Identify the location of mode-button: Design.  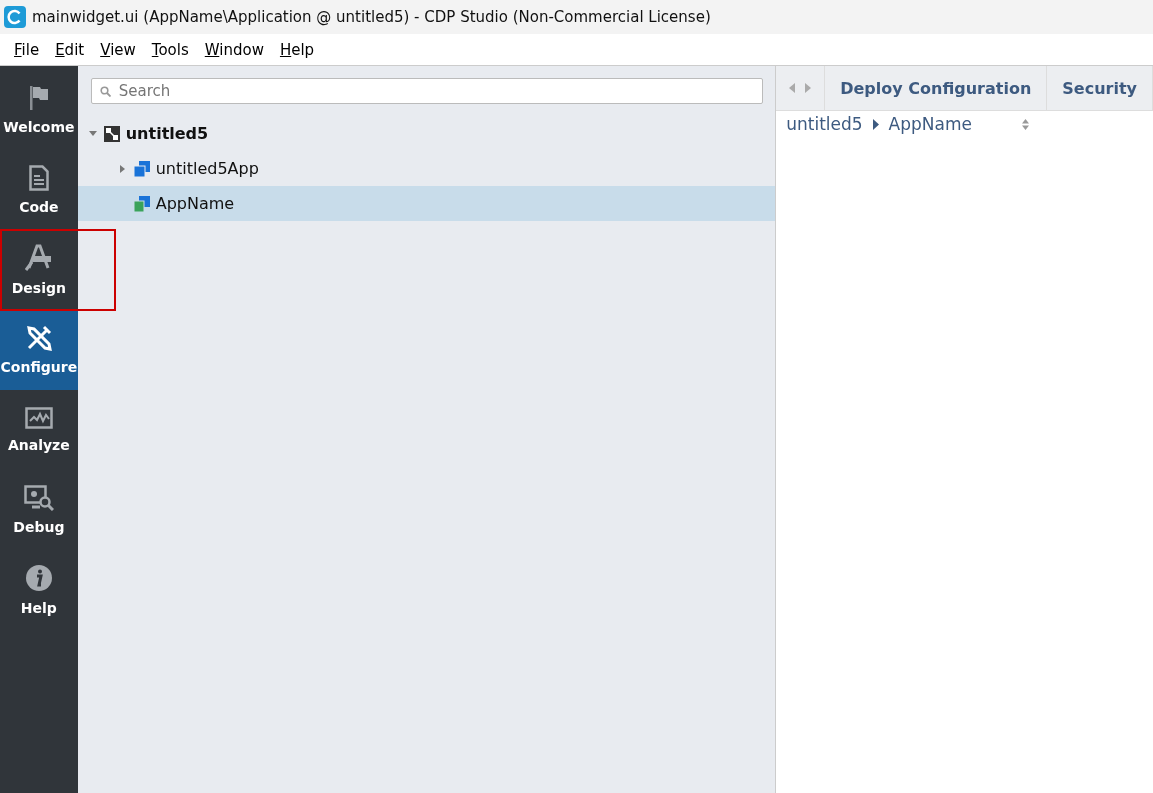
(39, 270).